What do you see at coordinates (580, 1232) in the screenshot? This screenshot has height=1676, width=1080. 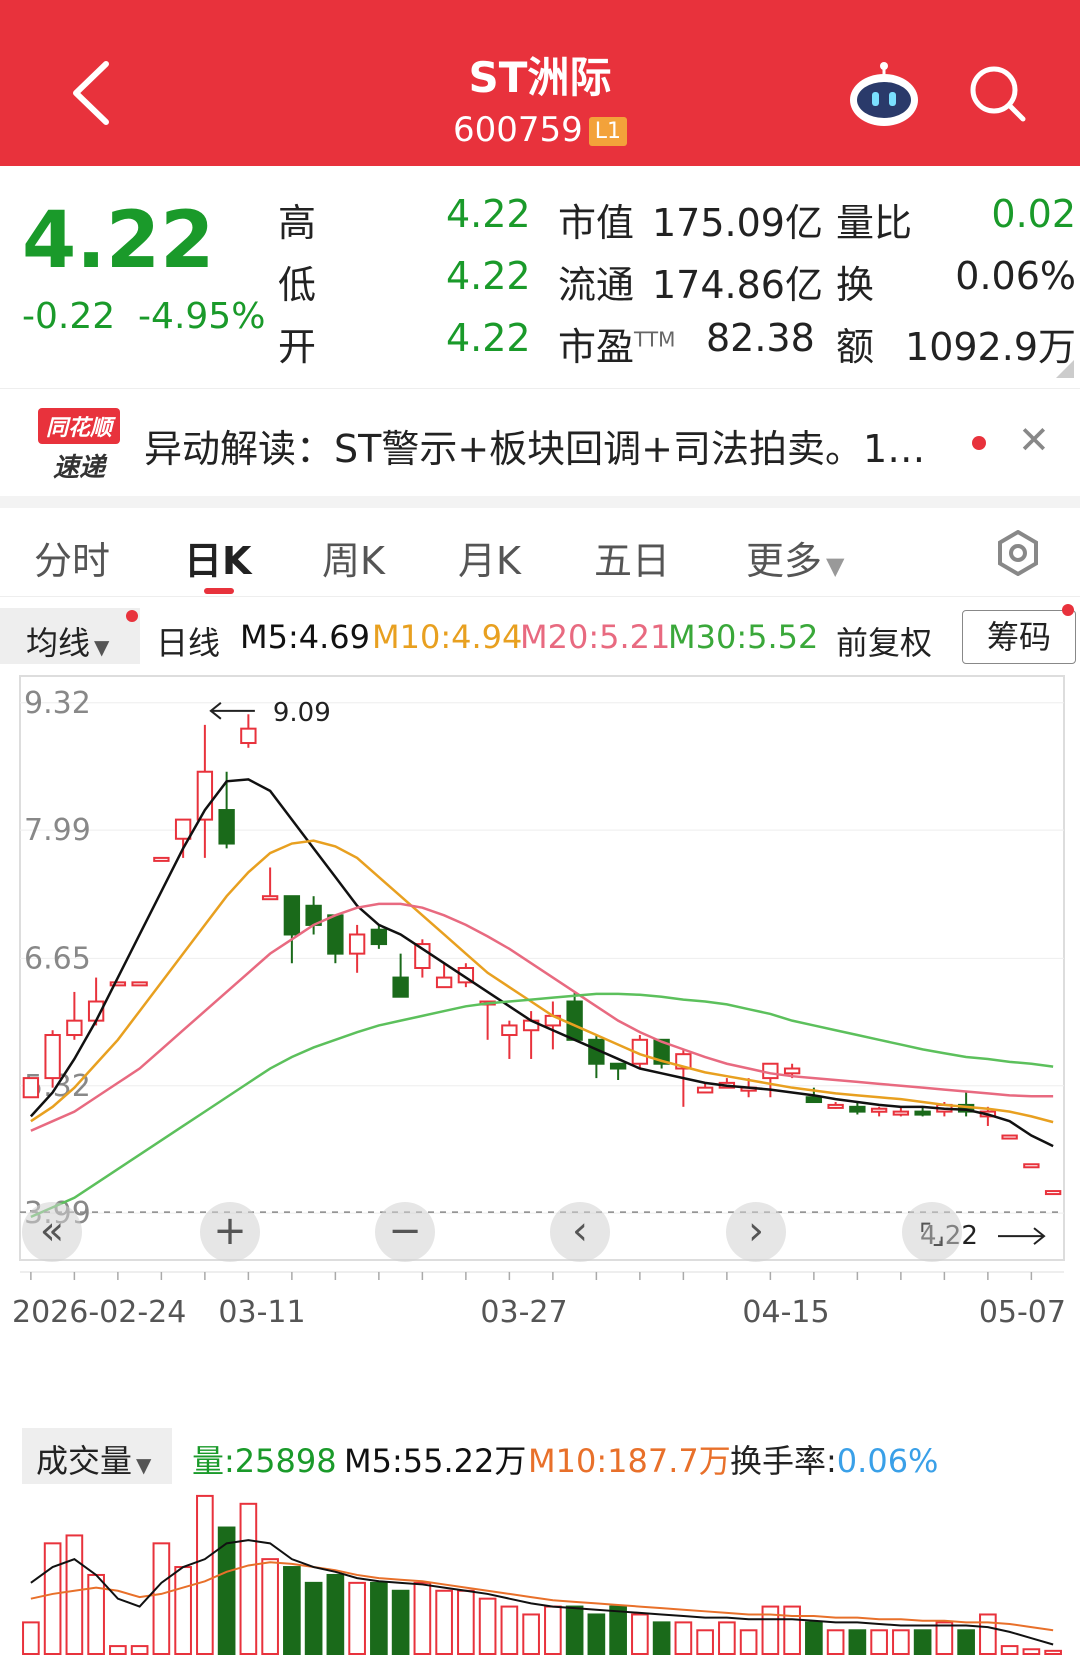 I see `prev-icon: ‹` at bounding box center [580, 1232].